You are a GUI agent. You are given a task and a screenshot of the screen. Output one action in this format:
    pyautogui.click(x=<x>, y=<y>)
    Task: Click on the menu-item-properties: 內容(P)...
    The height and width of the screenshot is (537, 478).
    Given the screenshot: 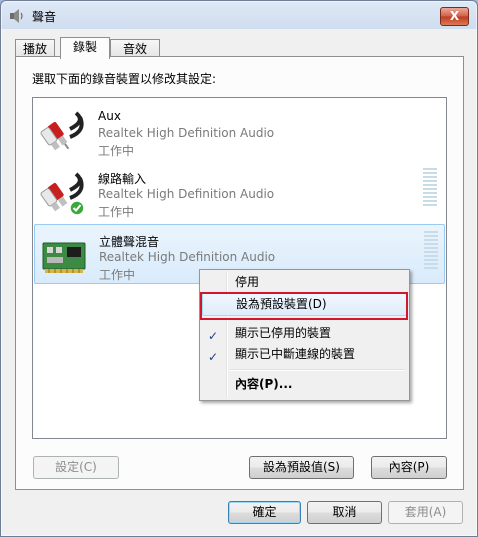 What is the action you would take?
    pyautogui.click(x=303, y=384)
    